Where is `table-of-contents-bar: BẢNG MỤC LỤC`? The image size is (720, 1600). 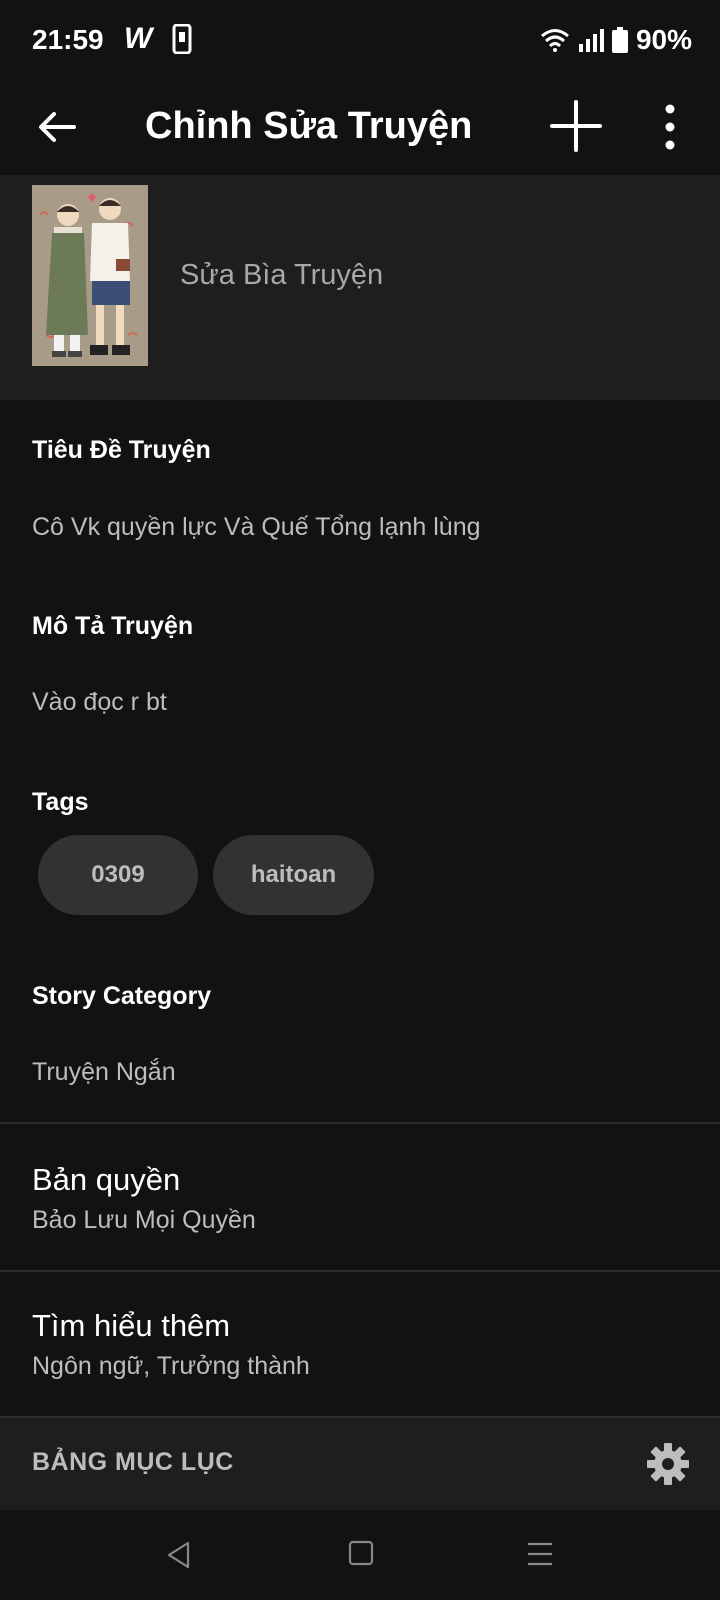 table-of-contents-bar: BẢNG MỤC LỤC is located at coordinates (360, 1464).